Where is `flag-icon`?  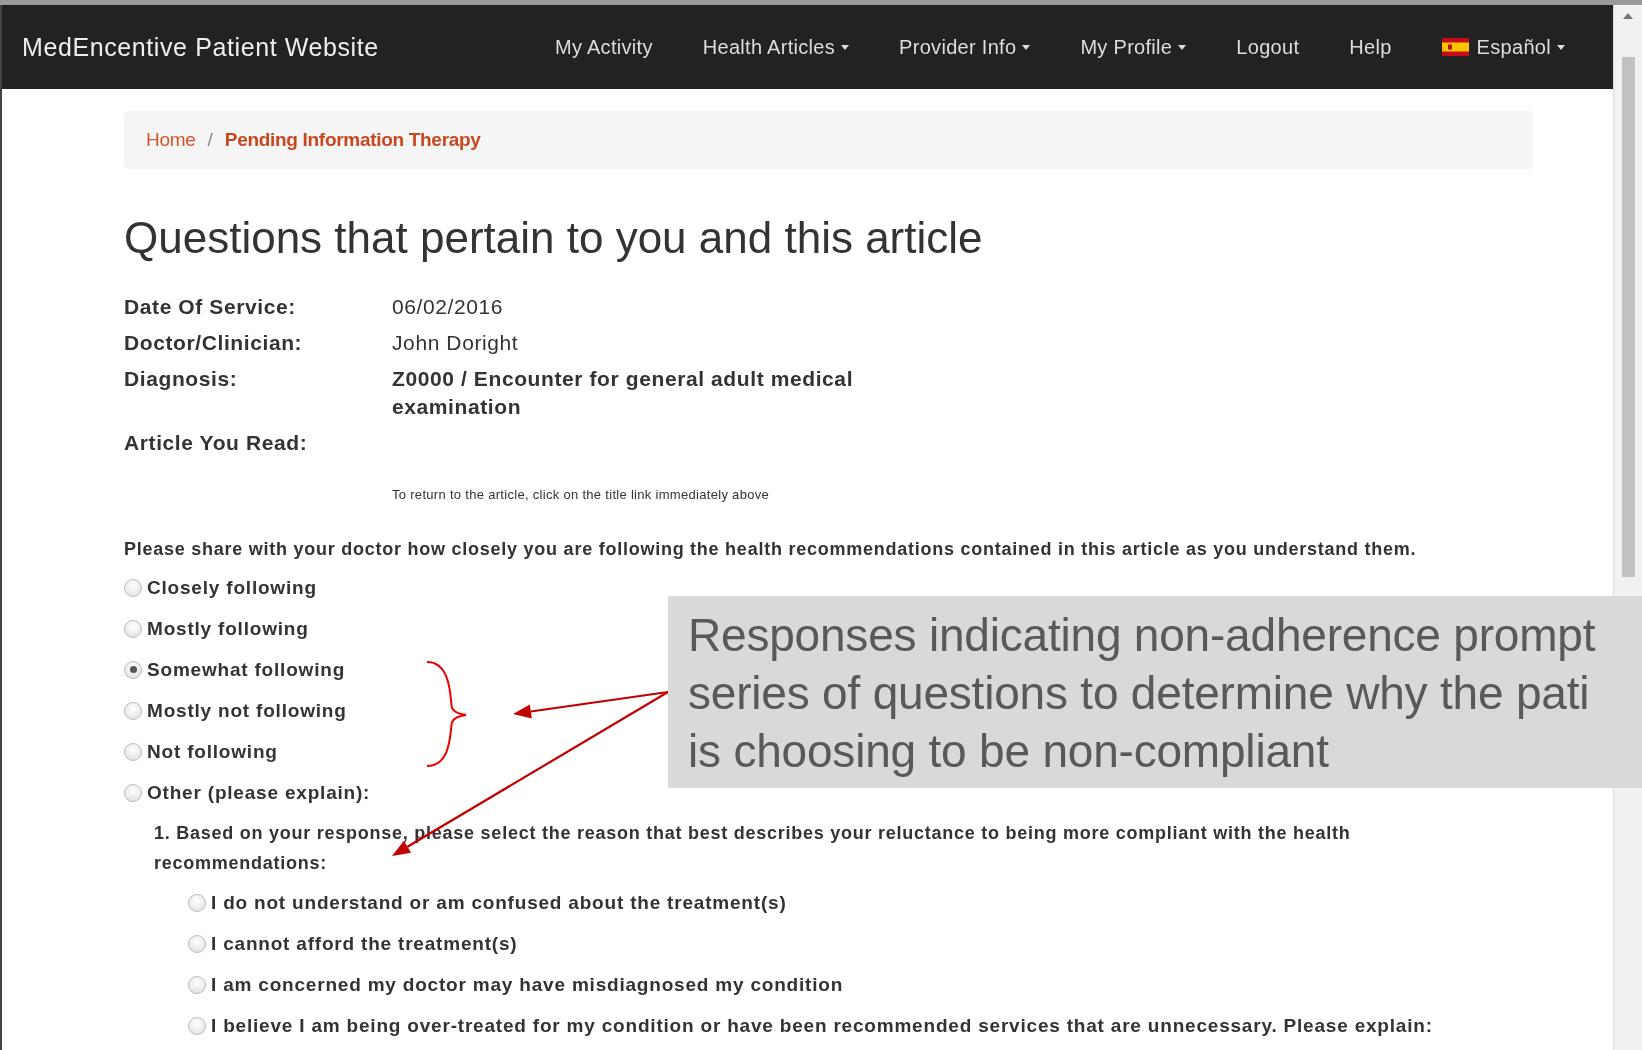 flag-icon is located at coordinates (1455, 47).